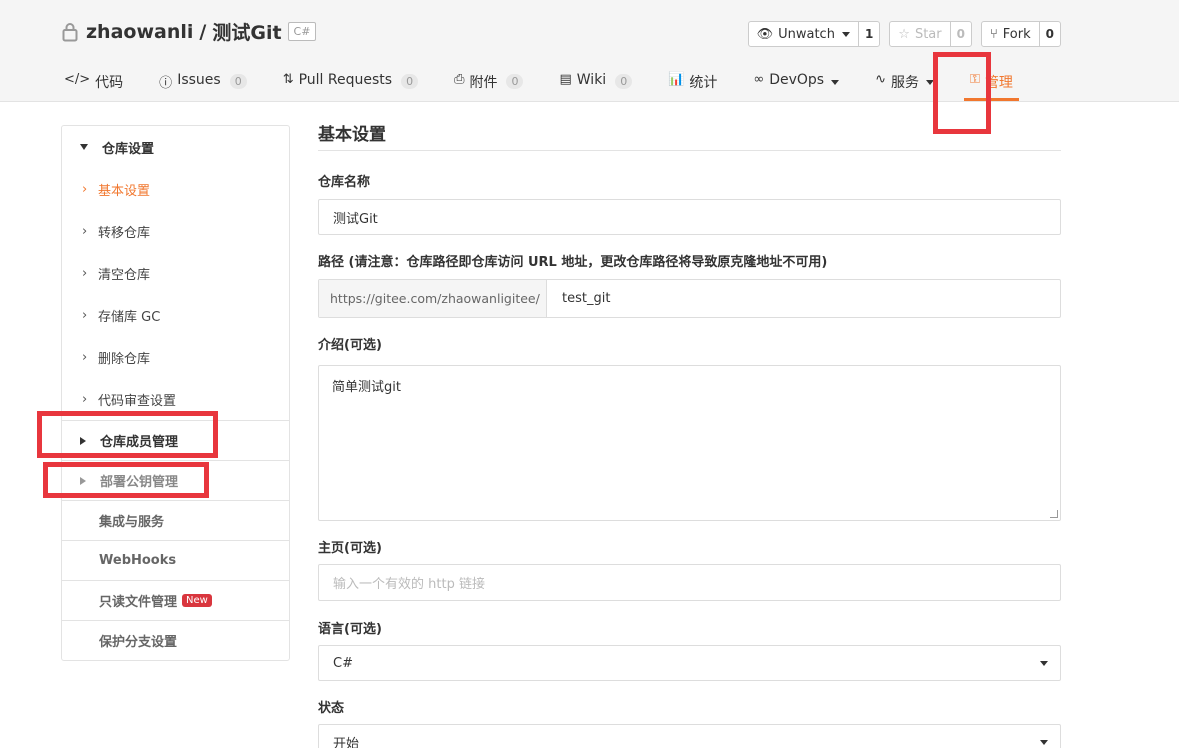 This screenshot has width=1179, height=748. What do you see at coordinates (881, 79) in the screenshot?
I see `pulse-icon: ∿` at bounding box center [881, 79].